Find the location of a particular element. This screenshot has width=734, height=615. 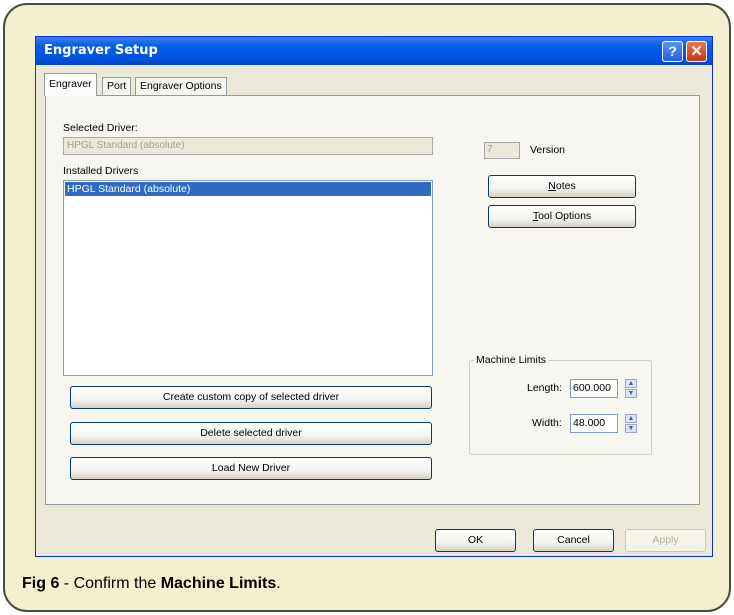

tab-port: Port is located at coordinates (117, 86).